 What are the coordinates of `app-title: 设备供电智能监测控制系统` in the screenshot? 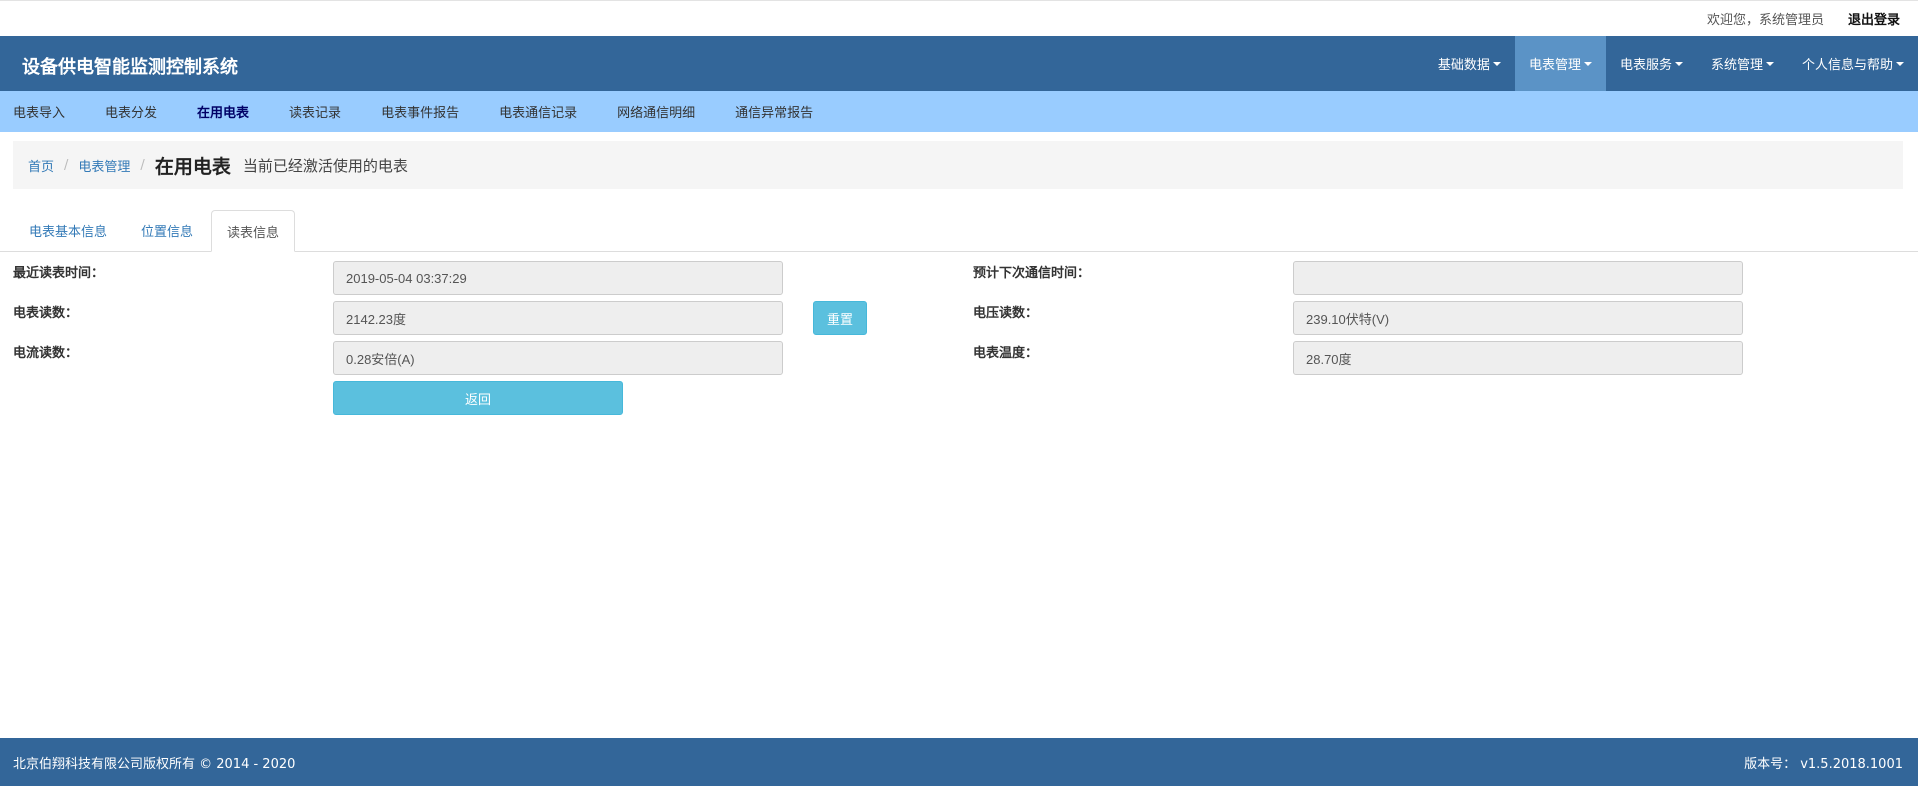 It's located at (130, 67).